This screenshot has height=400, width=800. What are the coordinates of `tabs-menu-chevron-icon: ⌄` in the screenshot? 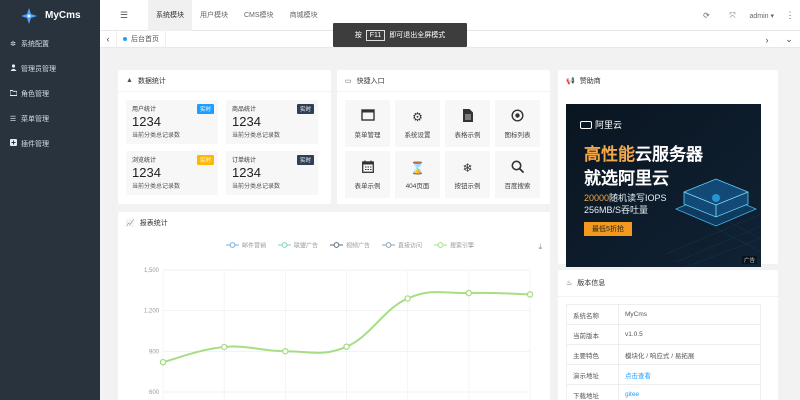 It's located at (789, 39).